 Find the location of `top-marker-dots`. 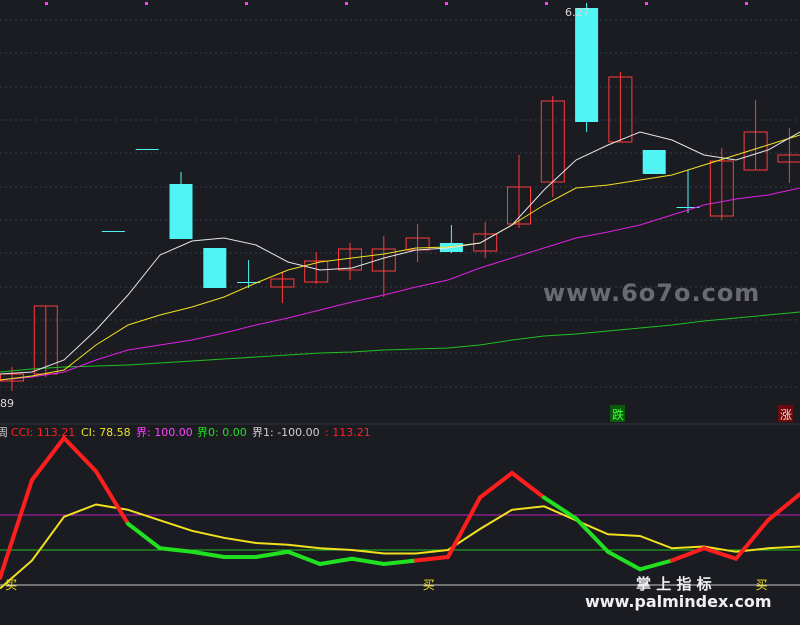

top-marker-dots is located at coordinates (396, 3).